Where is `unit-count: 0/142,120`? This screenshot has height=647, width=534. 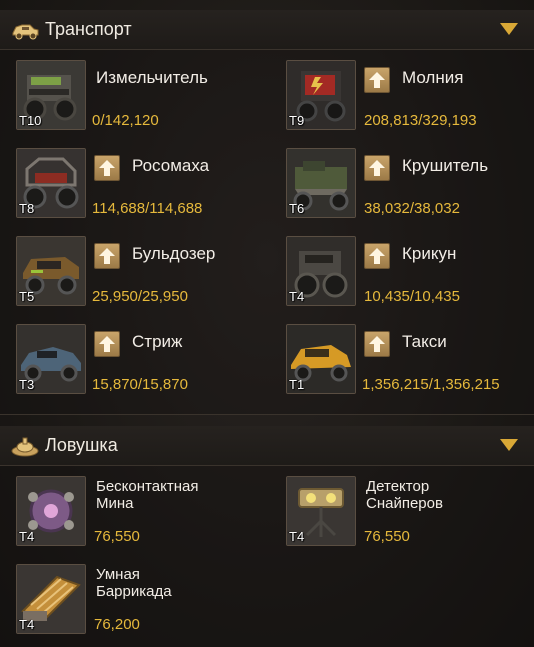
unit-count: 0/142,120 is located at coordinates (125, 120).